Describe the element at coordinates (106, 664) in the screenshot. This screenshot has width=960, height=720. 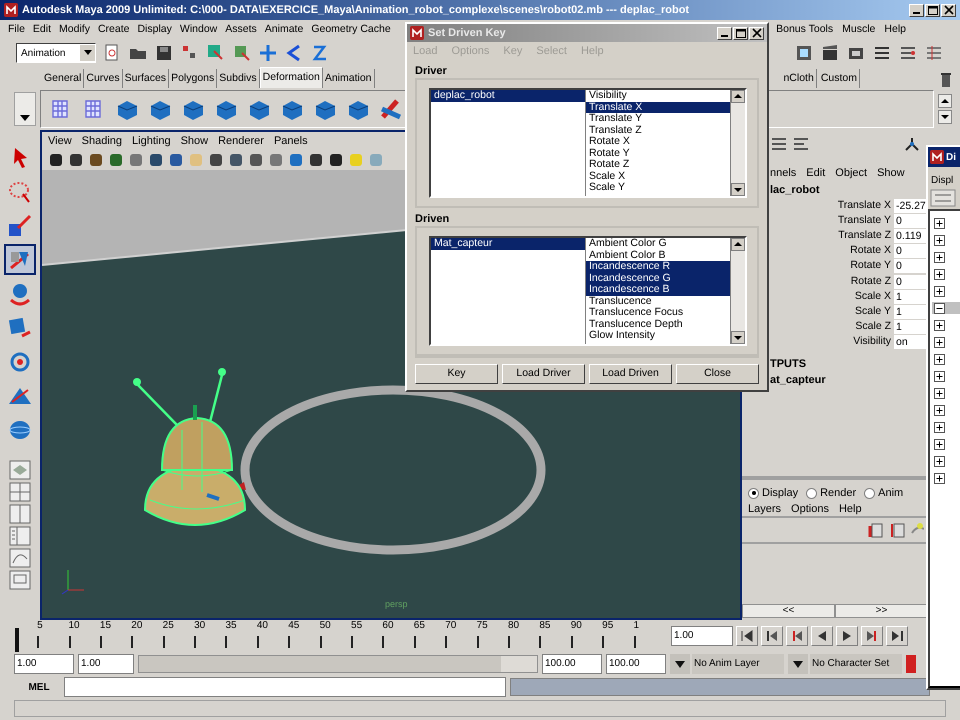
I see `playback-start-field: 1.00` at that location.